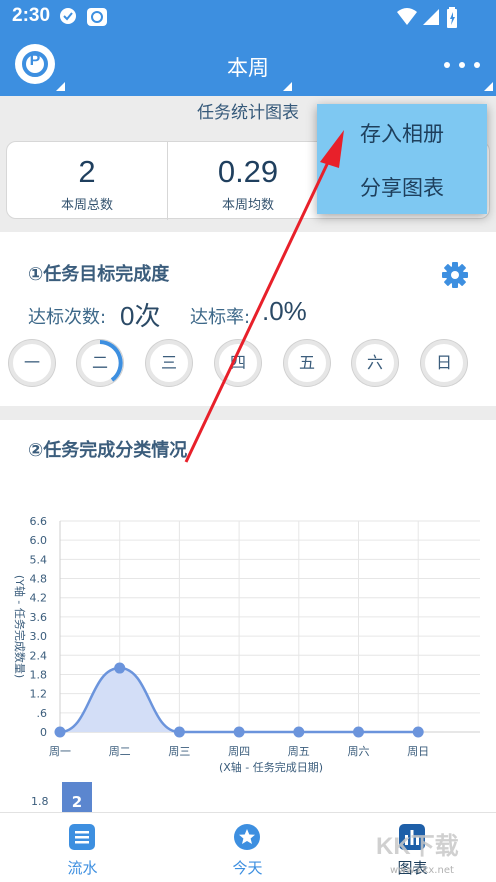 This screenshot has height=882, width=496. What do you see at coordinates (77, 799) in the screenshot?
I see `second-chart-bar: 2` at bounding box center [77, 799].